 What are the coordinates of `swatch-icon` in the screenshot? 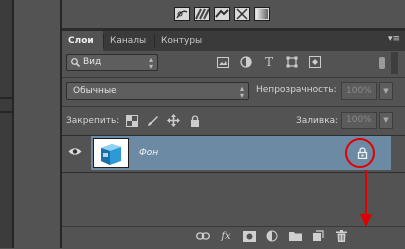 It's located at (182, 14).